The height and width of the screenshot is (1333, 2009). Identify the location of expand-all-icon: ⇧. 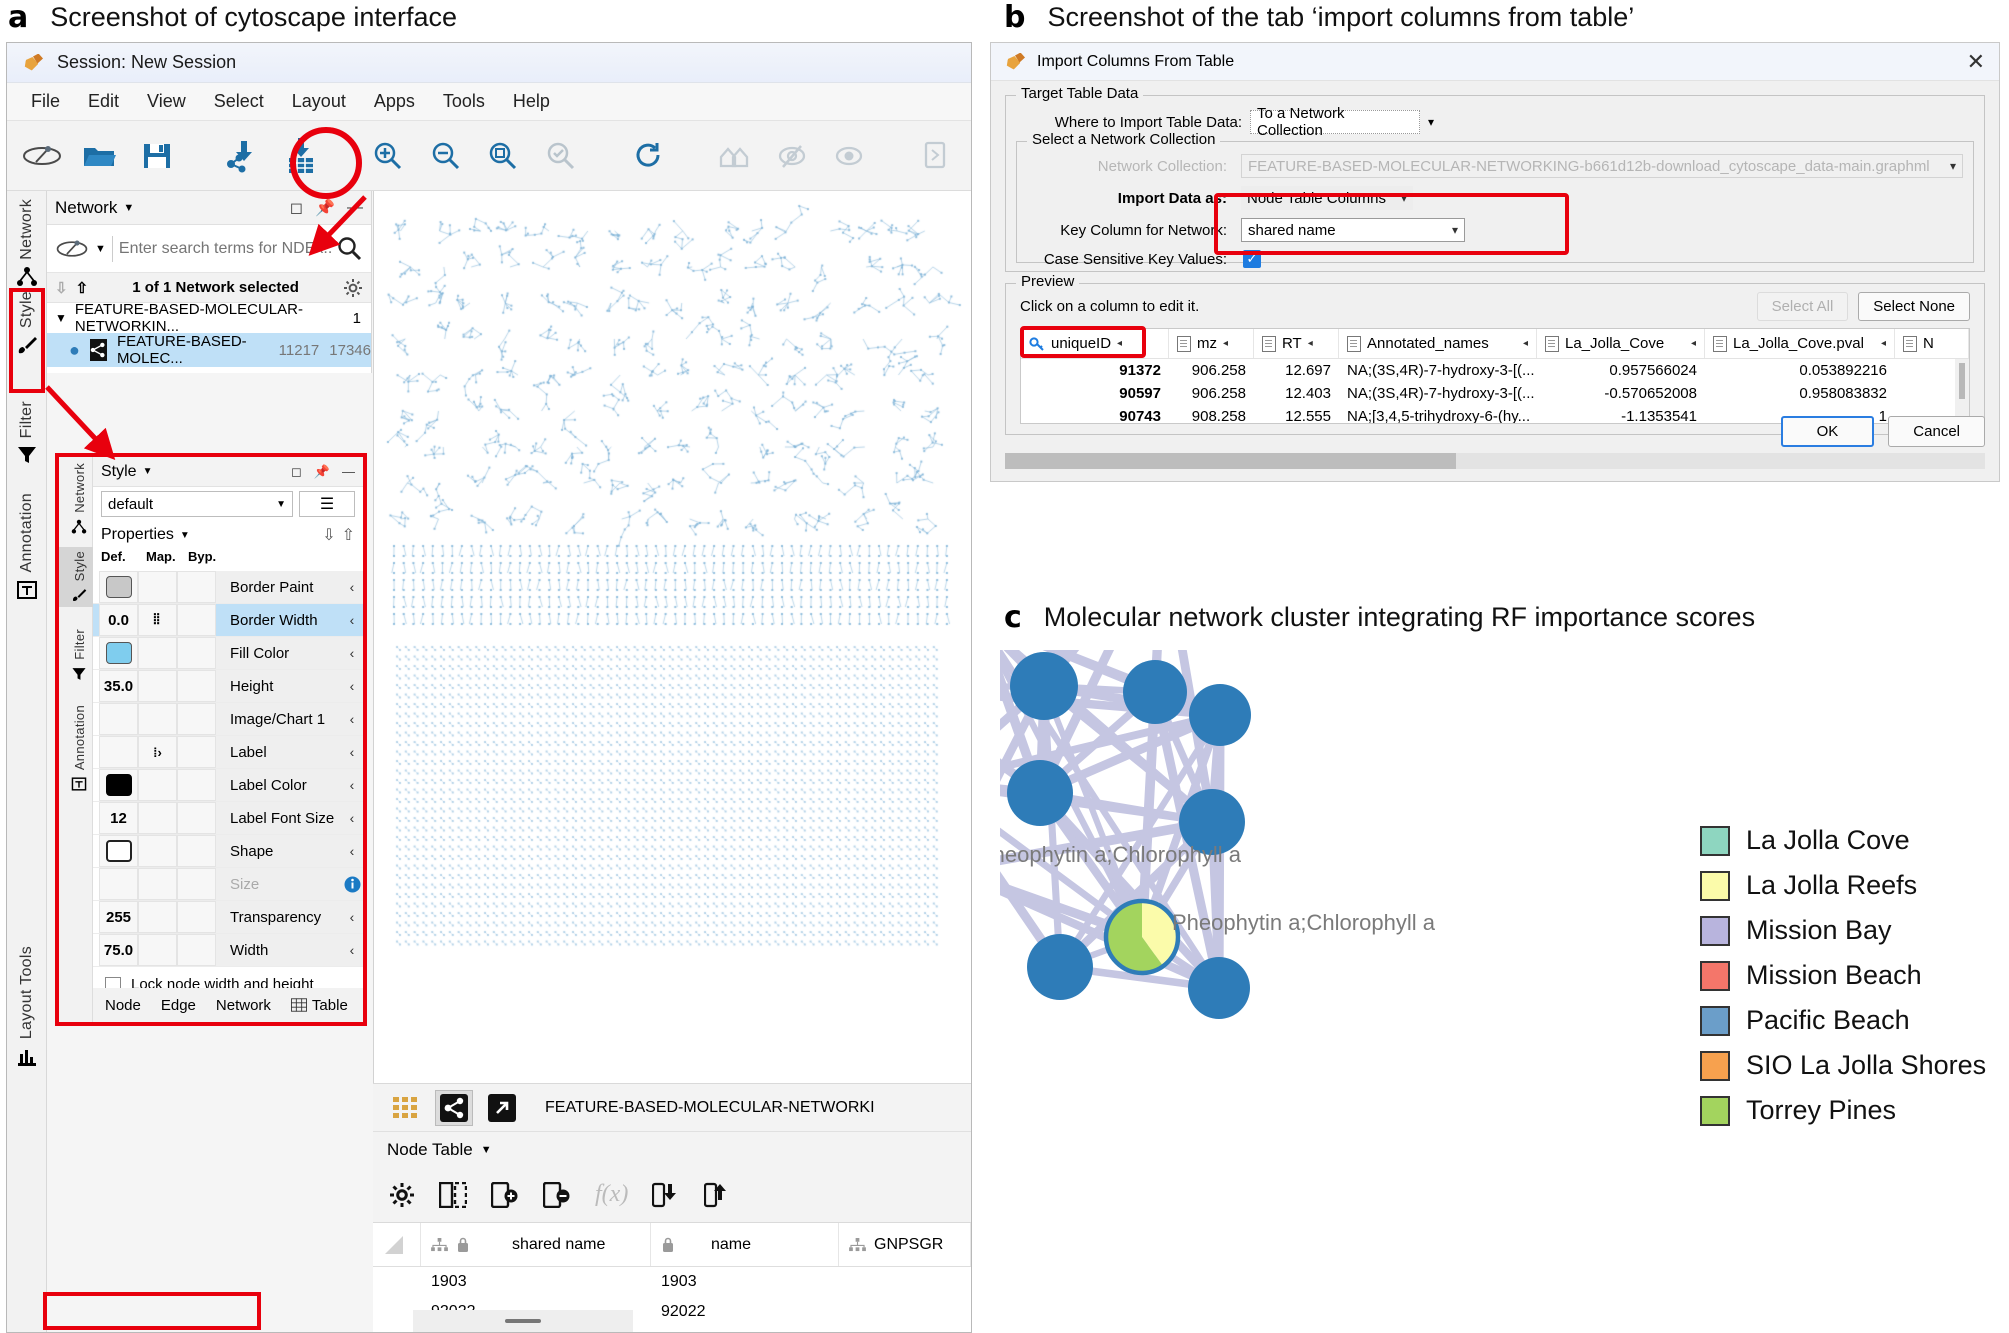
(82, 288).